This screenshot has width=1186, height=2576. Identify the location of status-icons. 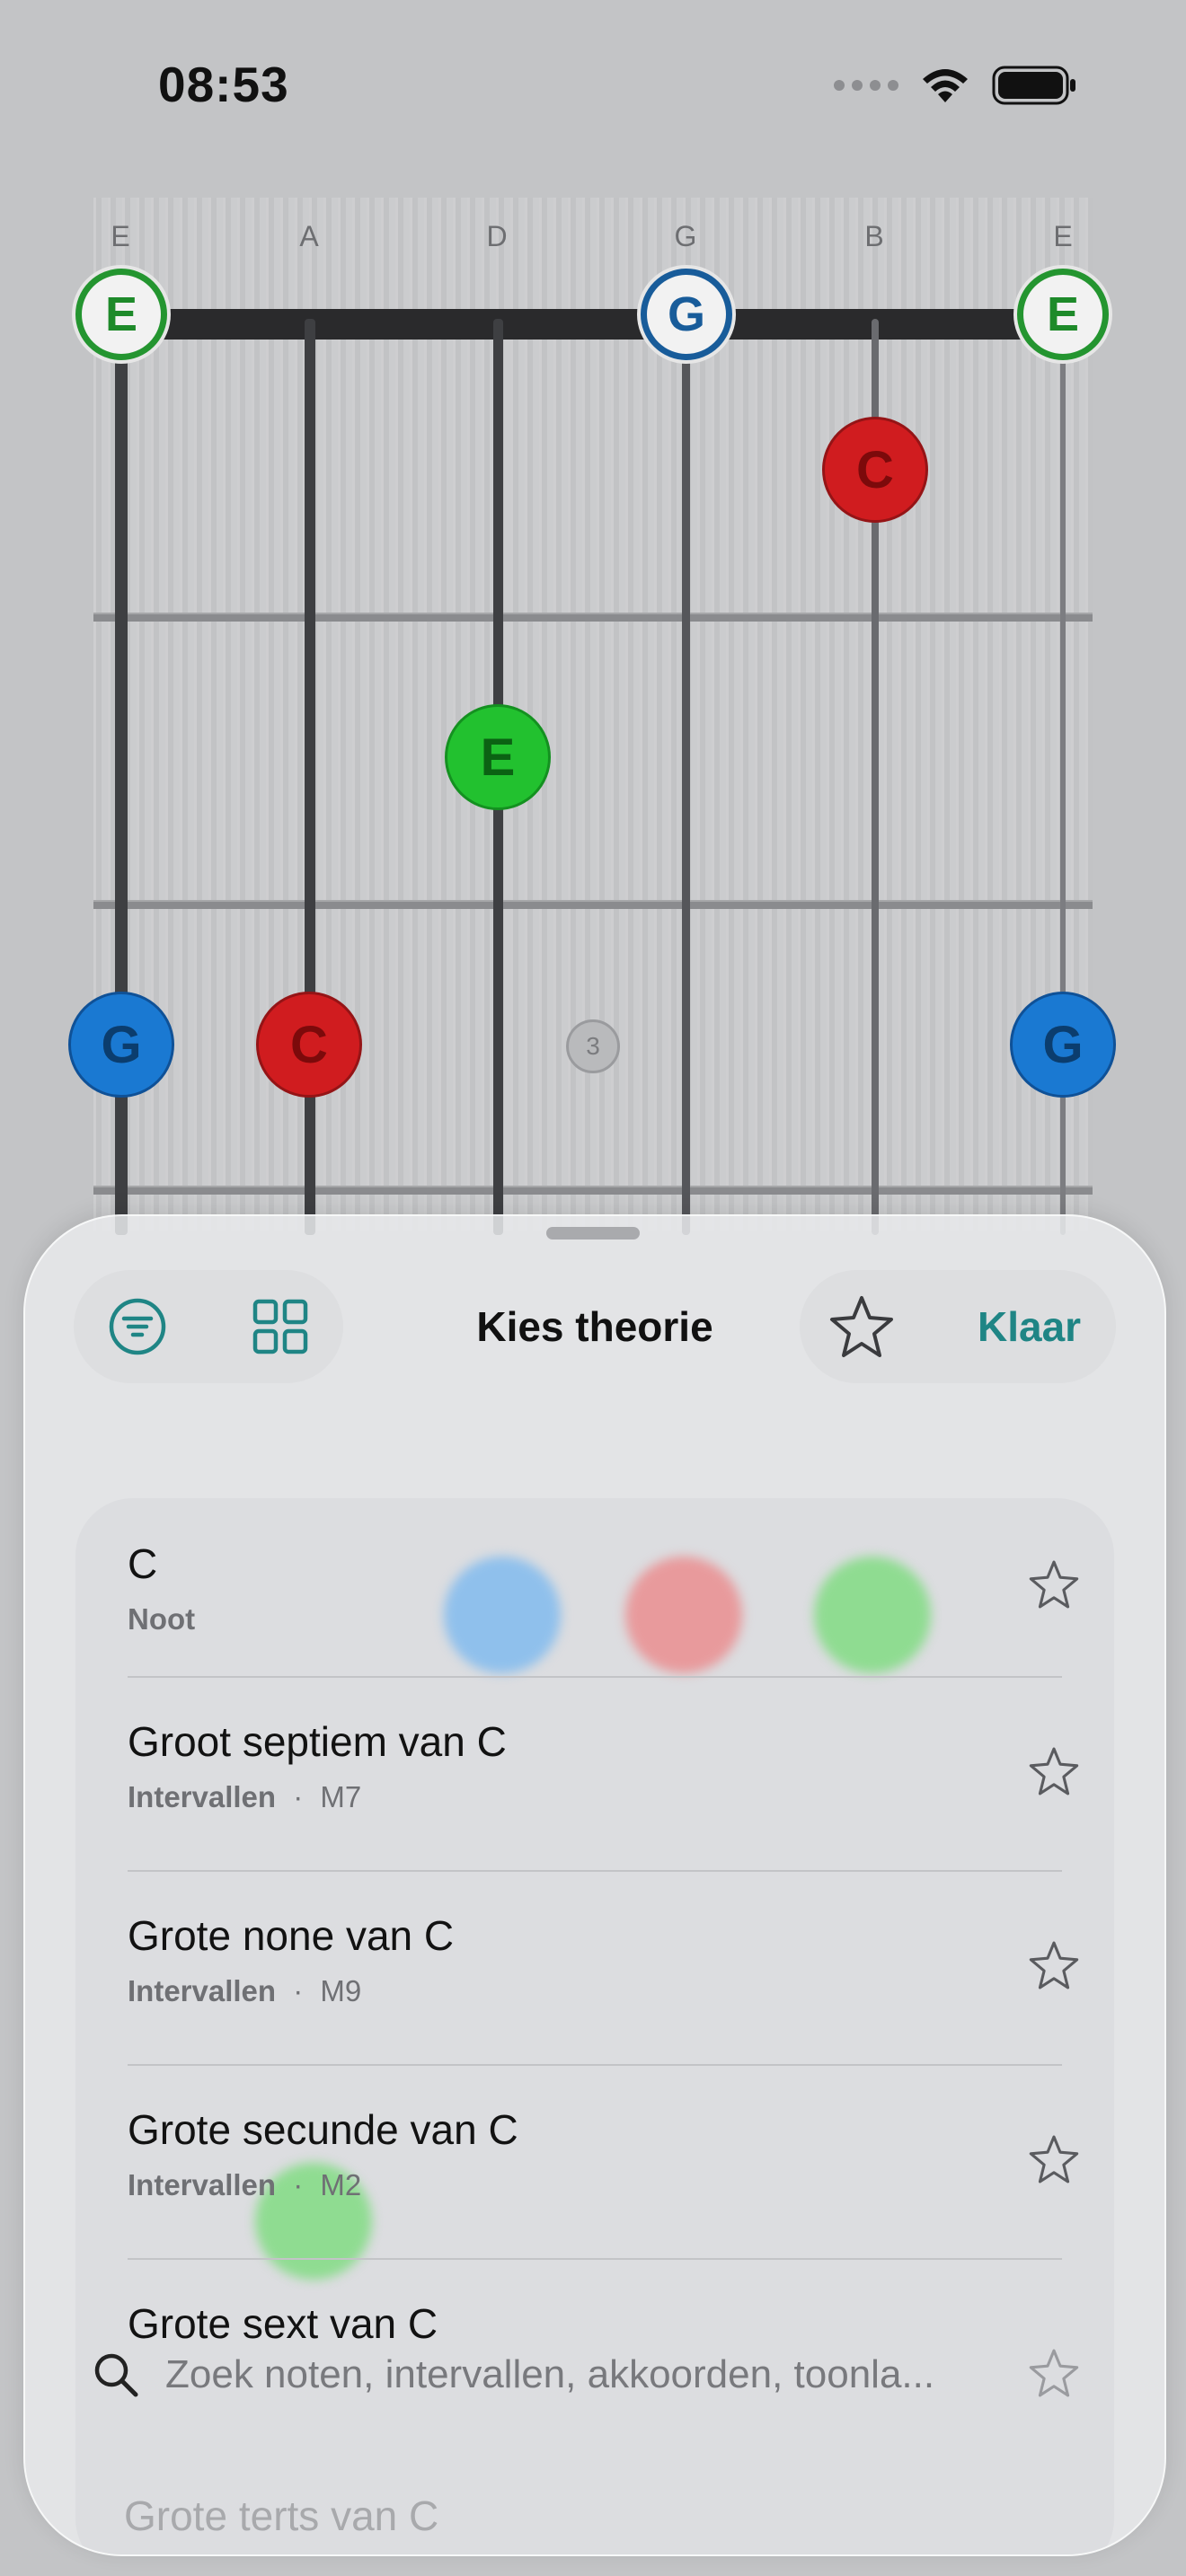
(956, 85).